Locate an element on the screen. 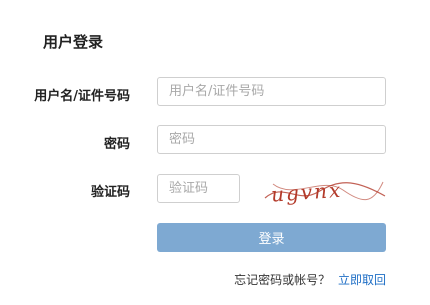 The width and height of the screenshot is (430, 305). captcha-text: ugvnx is located at coordinates (306, 192).